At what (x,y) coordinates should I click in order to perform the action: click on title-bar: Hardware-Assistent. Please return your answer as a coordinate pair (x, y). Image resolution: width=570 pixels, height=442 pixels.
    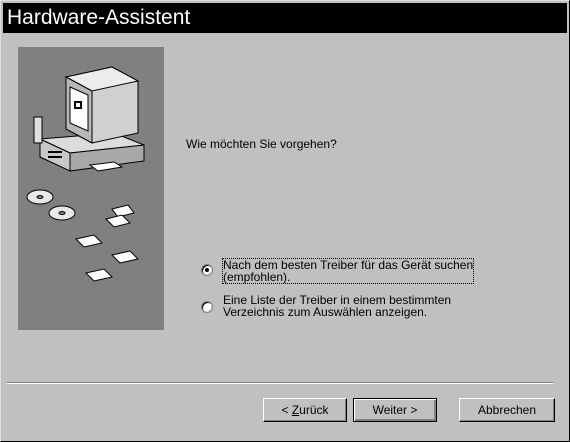
    Looking at the image, I should click on (285, 18).